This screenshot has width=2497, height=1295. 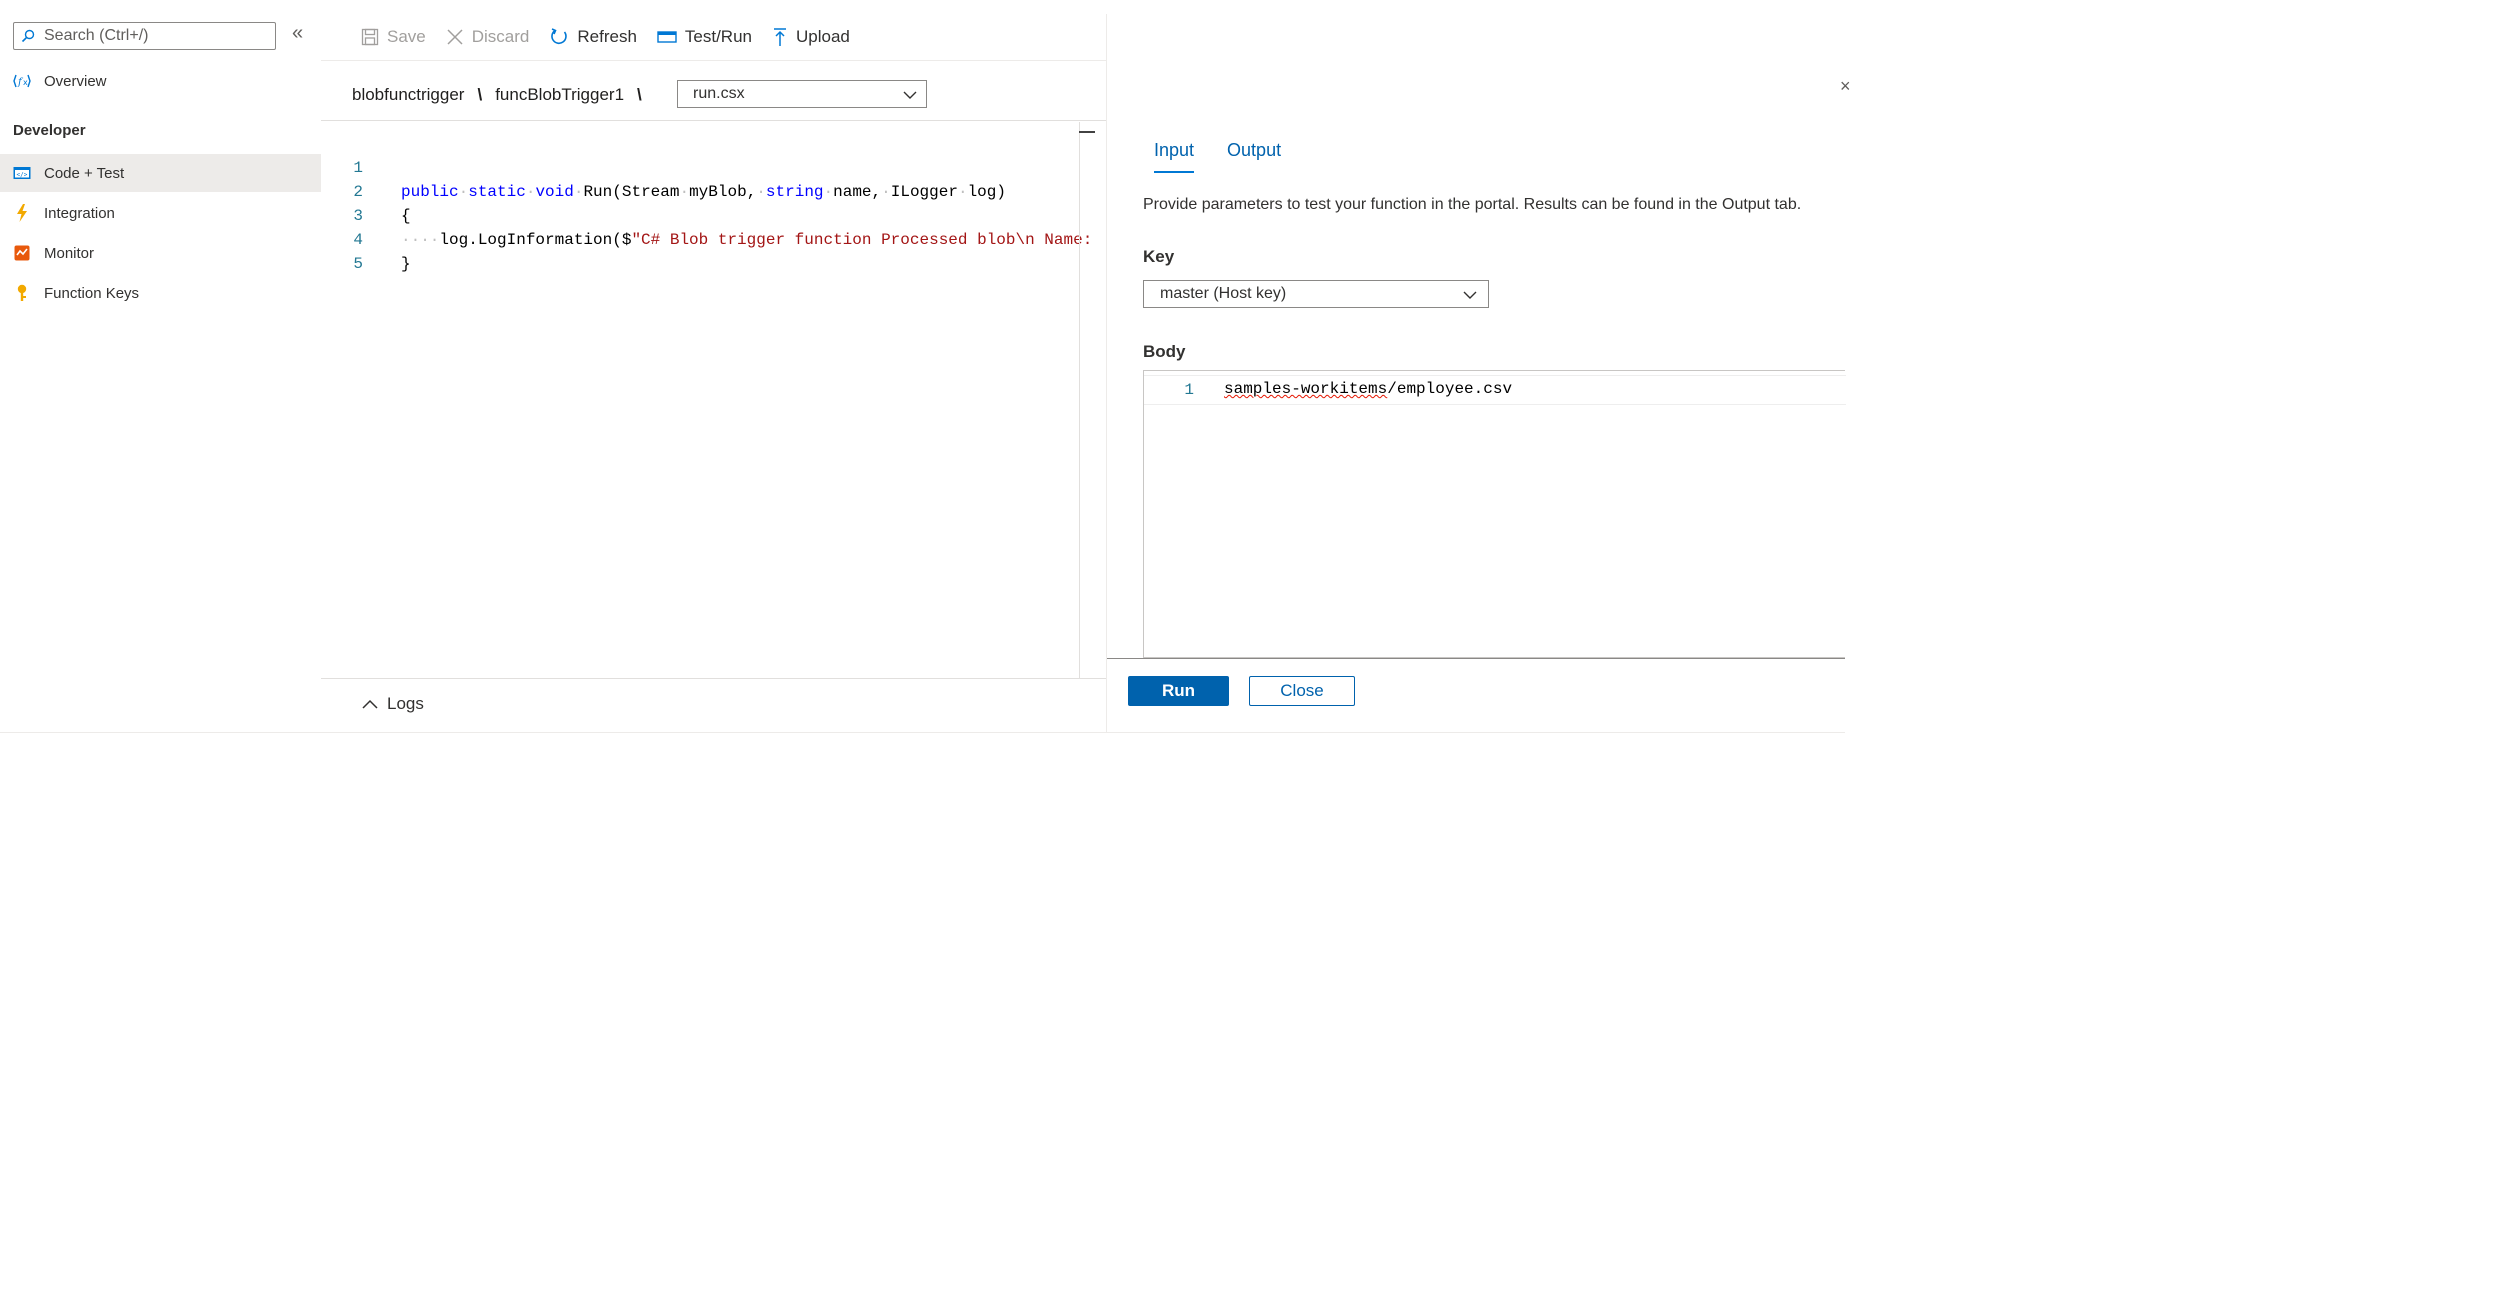 I want to click on monitor-icon, so click(x=22, y=253).